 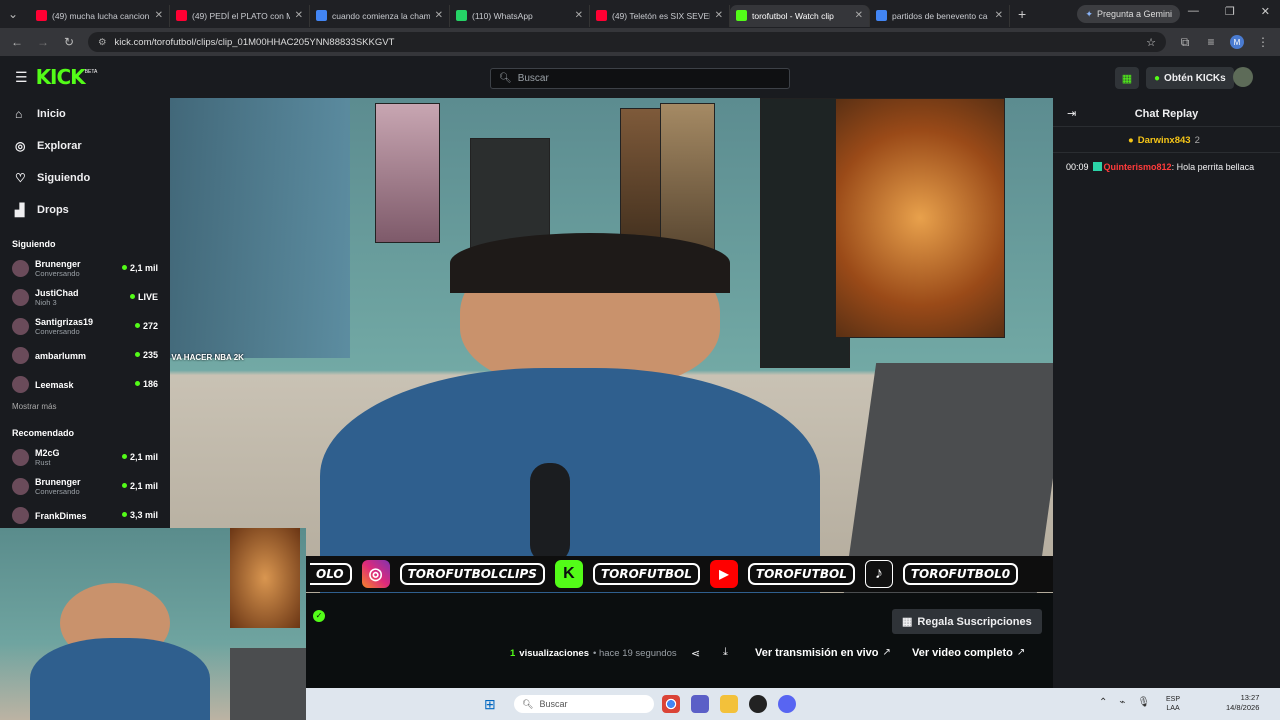 What do you see at coordinates (85, 457) in the screenshot?
I see `sidebar-channel: M2cG Rust 2,1 mil` at bounding box center [85, 457].